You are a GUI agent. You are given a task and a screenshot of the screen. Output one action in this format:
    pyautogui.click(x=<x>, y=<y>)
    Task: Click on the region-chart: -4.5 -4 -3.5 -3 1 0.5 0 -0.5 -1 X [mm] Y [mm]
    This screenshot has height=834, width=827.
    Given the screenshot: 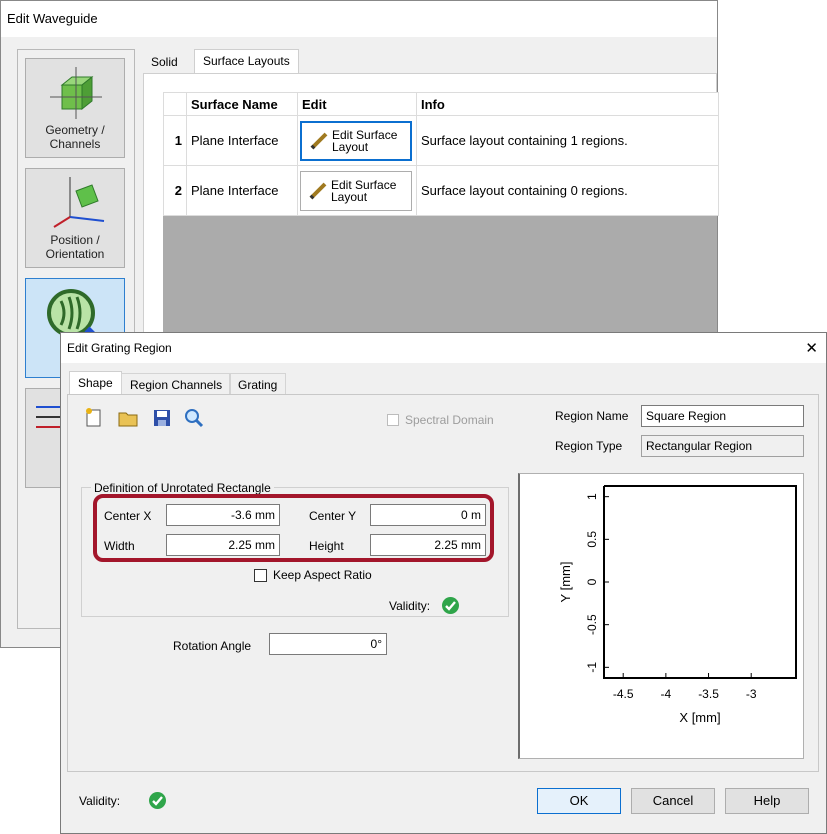 What is the action you would take?
    pyautogui.click(x=677, y=605)
    